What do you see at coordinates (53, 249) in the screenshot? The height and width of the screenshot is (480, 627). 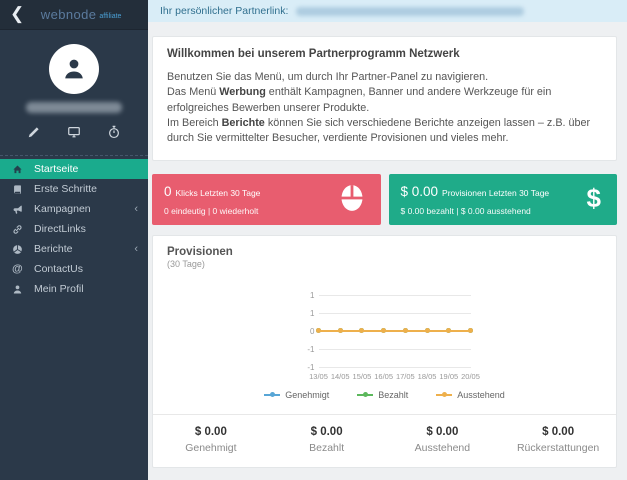 I see `sidebar-item-label: Berichte` at bounding box center [53, 249].